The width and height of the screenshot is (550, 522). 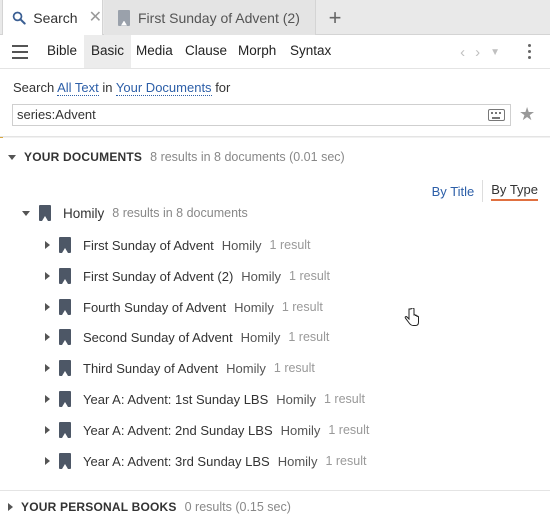 I want to click on tab-search: Search ✕, so click(x=52, y=18).